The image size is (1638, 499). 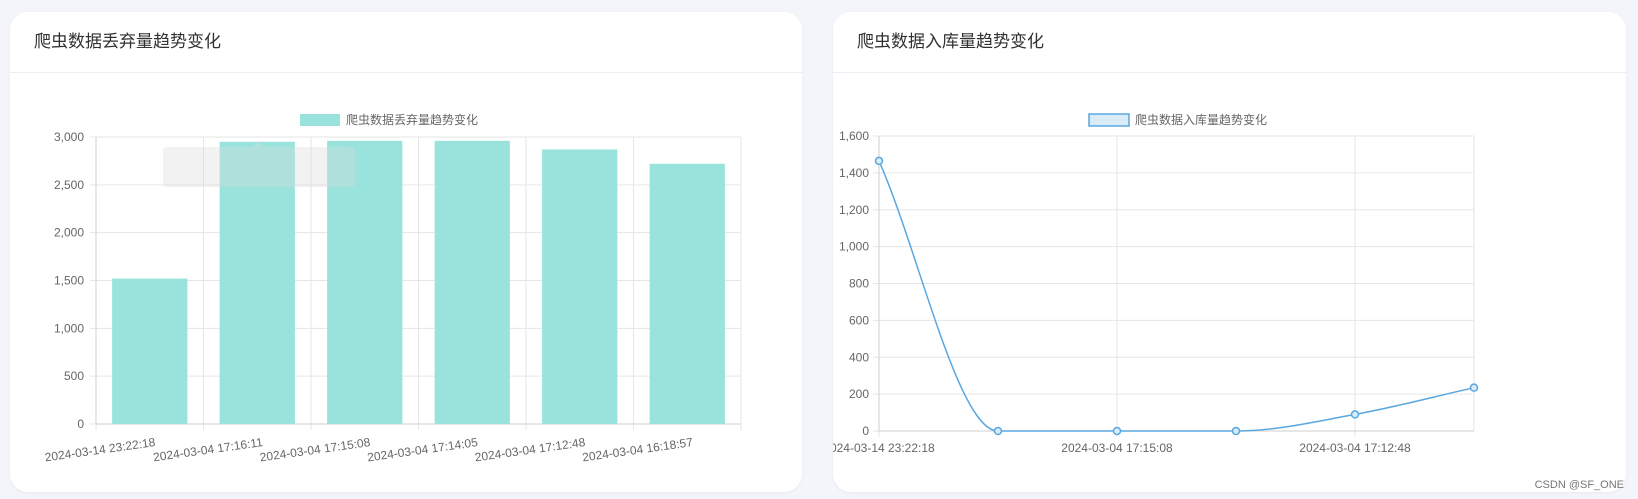 I want to click on chart-legend: 爬虫数据丢弃量趋势变化, so click(x=389, y=119).